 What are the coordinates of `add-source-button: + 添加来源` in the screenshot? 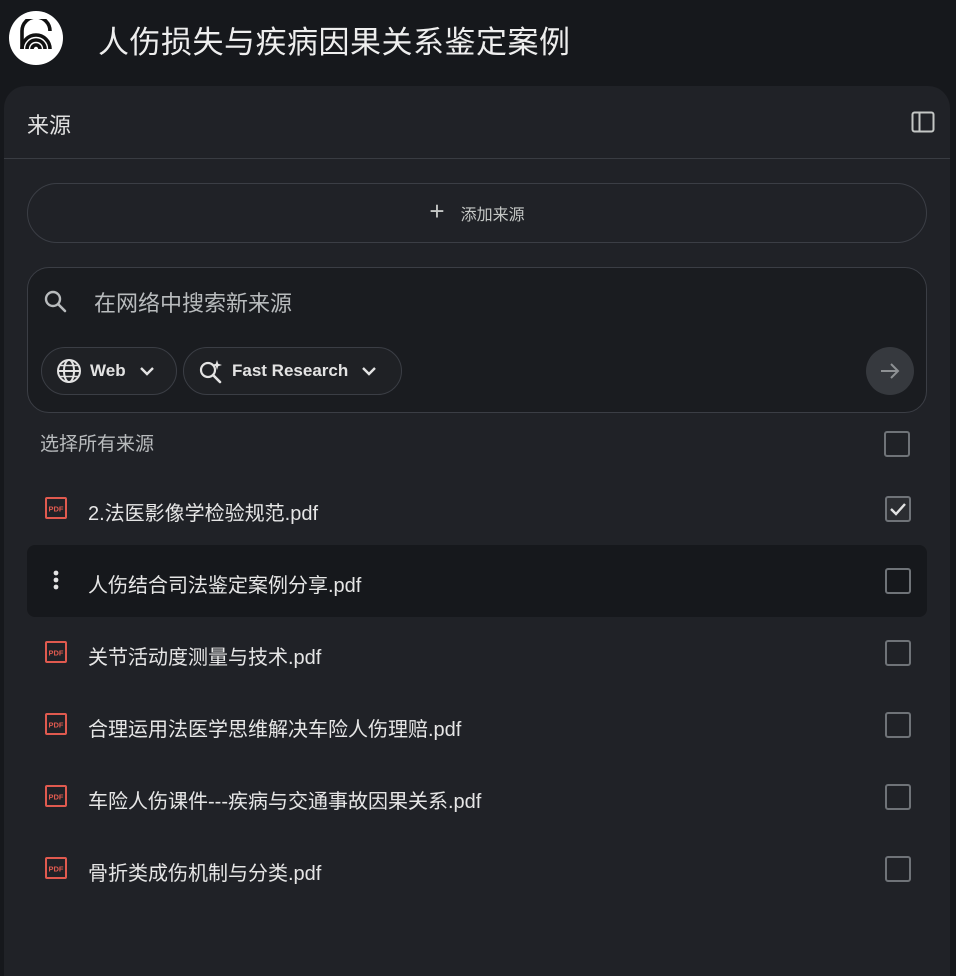 It's located at (477, 213).